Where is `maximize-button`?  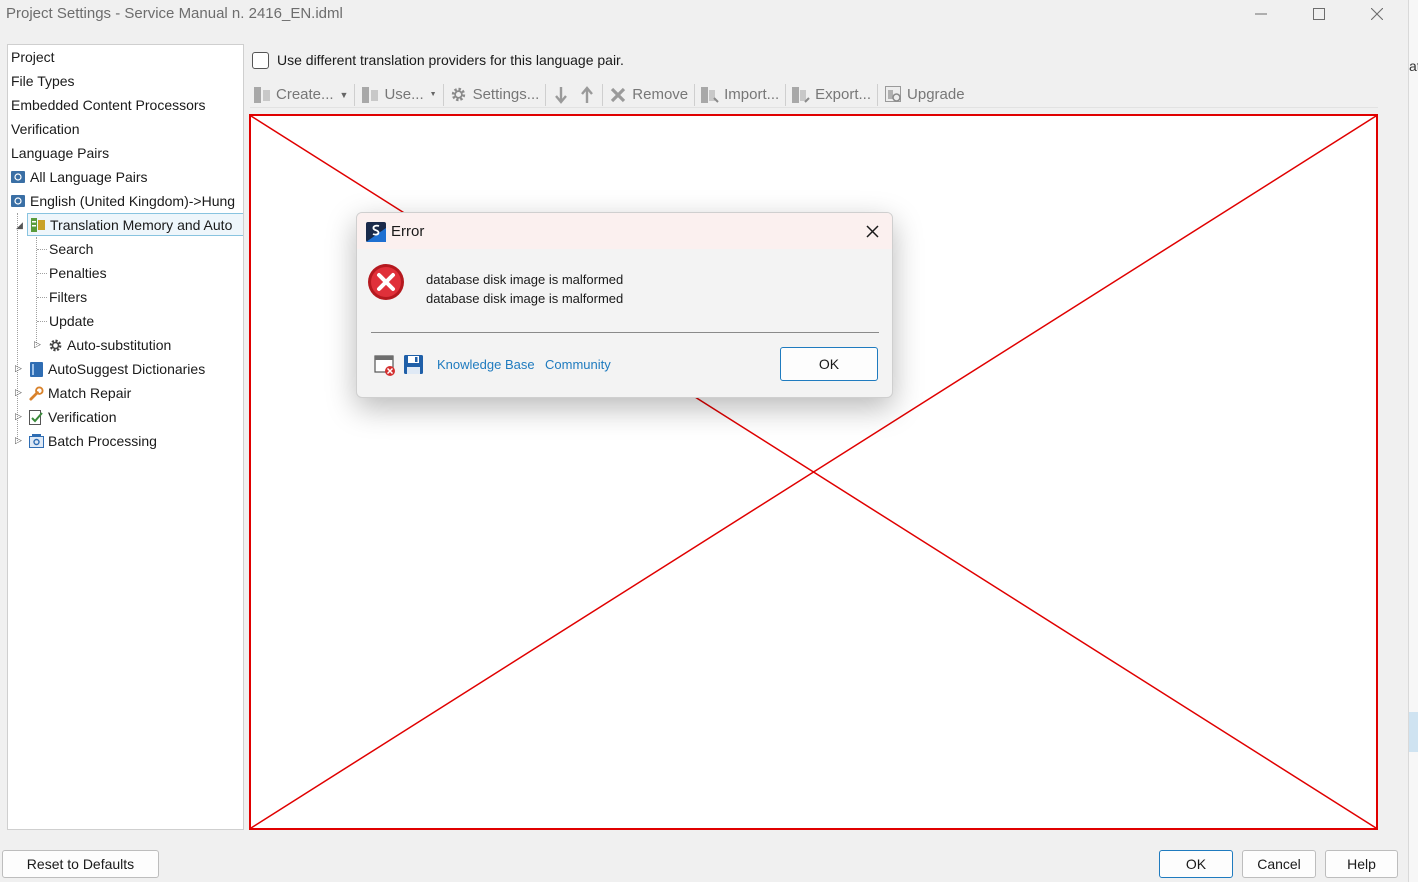 maximize-button is located at coordinates (1319, 14).